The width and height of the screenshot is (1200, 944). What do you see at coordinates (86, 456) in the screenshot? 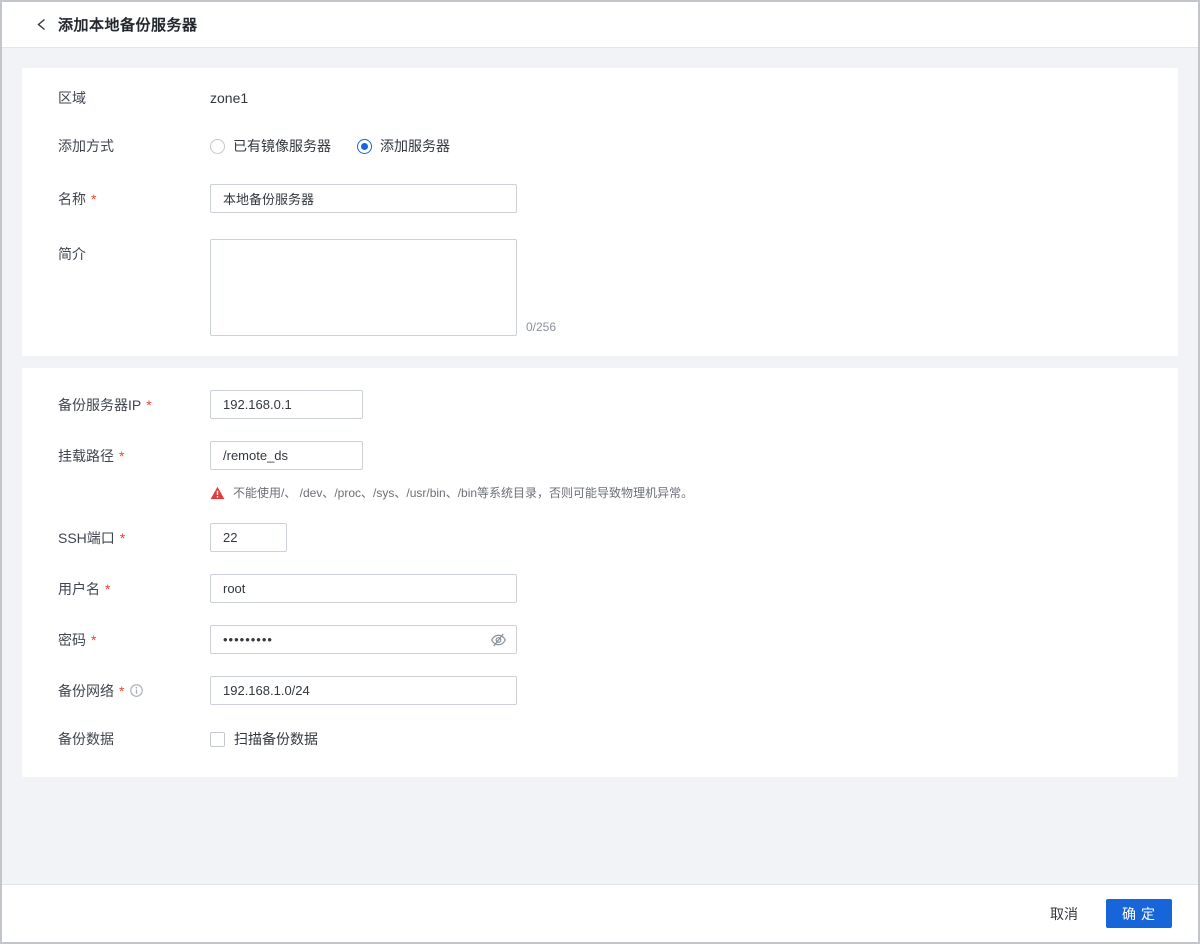
I see `mount-path-label: 挂载路径` at bounding box center [86, 456].